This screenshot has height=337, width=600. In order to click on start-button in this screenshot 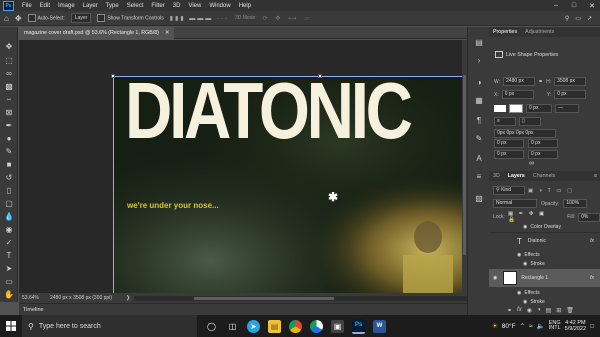, I will do `click(11, 326)`.